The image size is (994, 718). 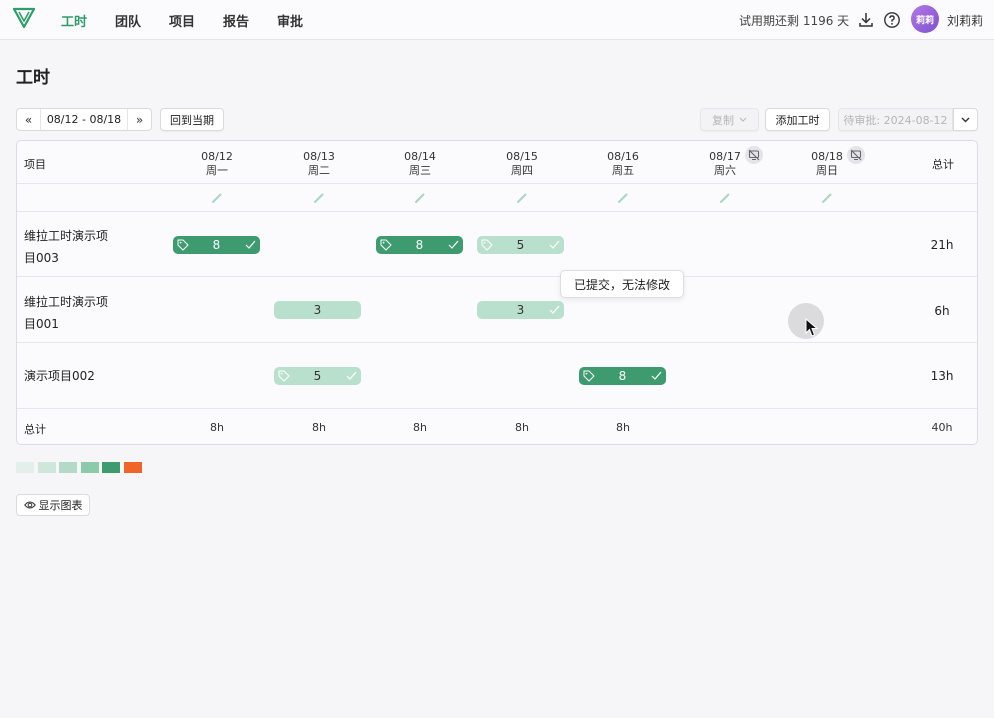 What do you see at coordinates (943, 164) in the screenshot?
I see `total-column-header: 总计` at bounding box center [943, 164].